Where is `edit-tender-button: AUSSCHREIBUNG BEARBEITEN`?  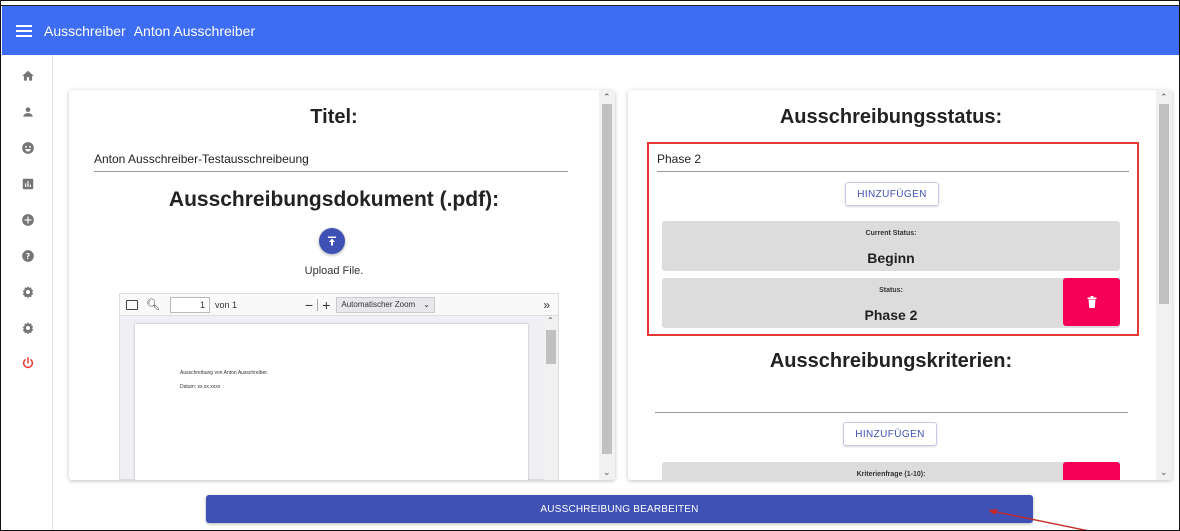
edit-tender-button: AUSSCHREIBUNG BEARBEITEN is located at coordinates (619, 509).